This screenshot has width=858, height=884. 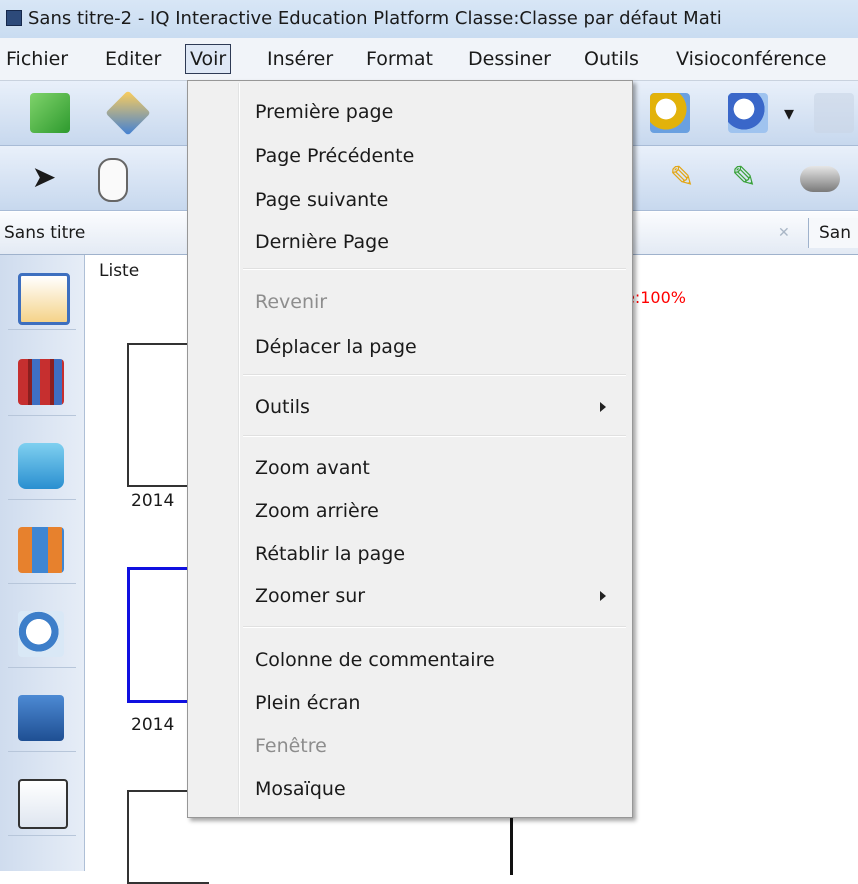 I want to click on menu-item-fenetre: Fenêtre, so click(x=291, y=746).